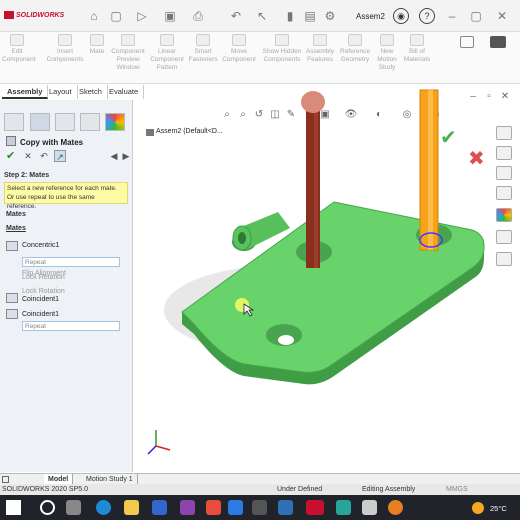 This screenshot has height=520, width=520. I want to click on file-explorer-icon, so click(504, 173).